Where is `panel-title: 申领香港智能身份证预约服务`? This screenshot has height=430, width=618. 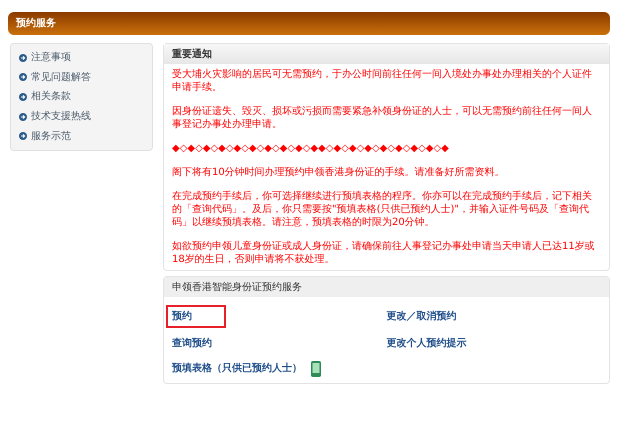 panel-title: 申领香港智能身份证预约服务 is located at coordinates (386, 287).